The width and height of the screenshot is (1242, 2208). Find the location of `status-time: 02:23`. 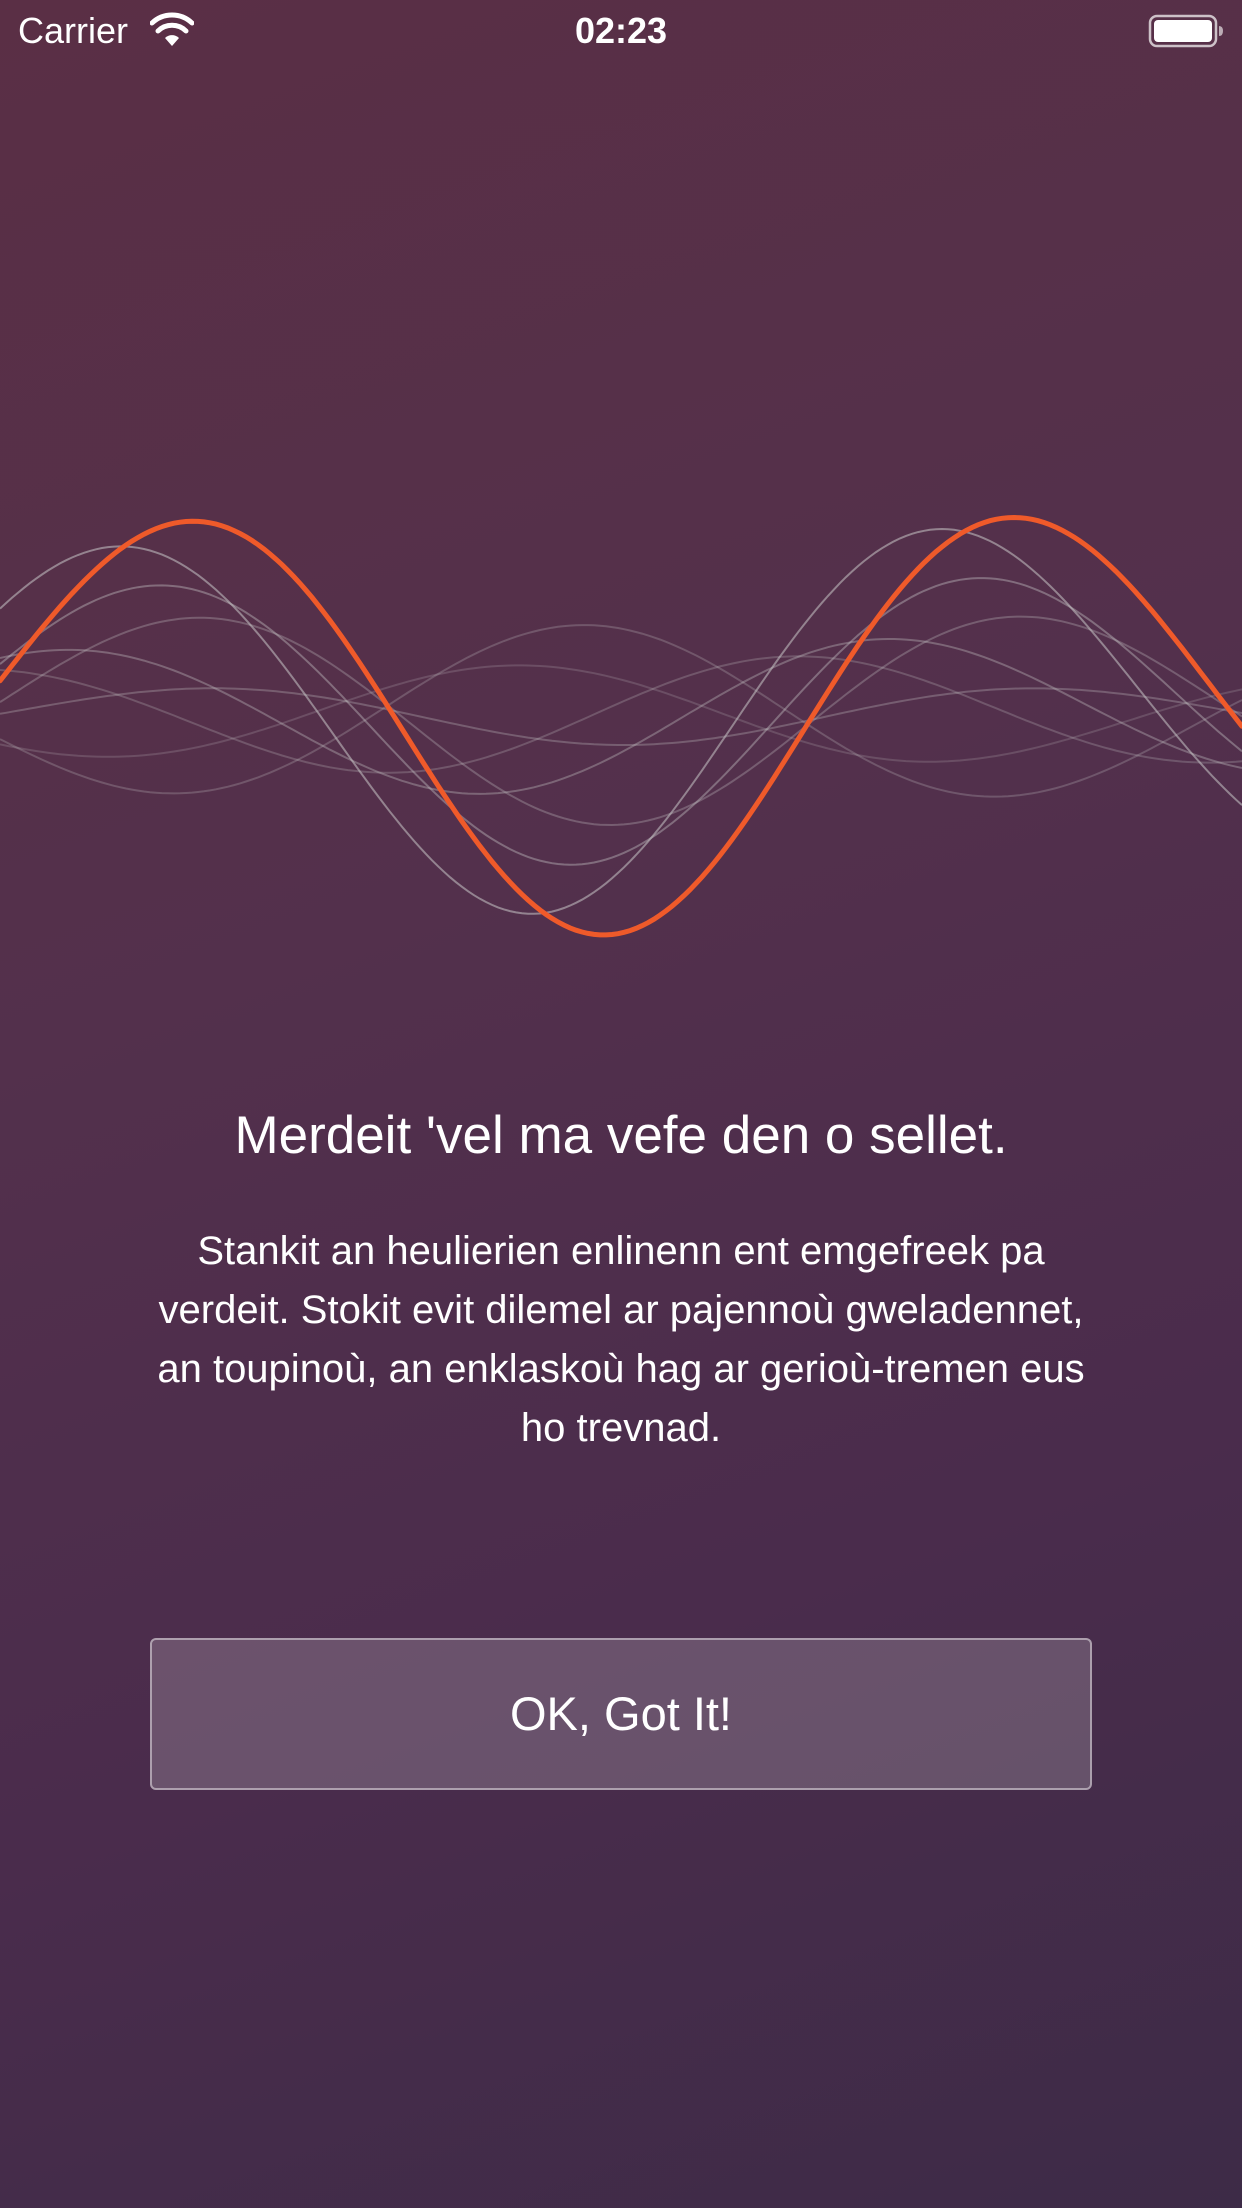

status-time: 02:23 is located at coordinates (621, 30).